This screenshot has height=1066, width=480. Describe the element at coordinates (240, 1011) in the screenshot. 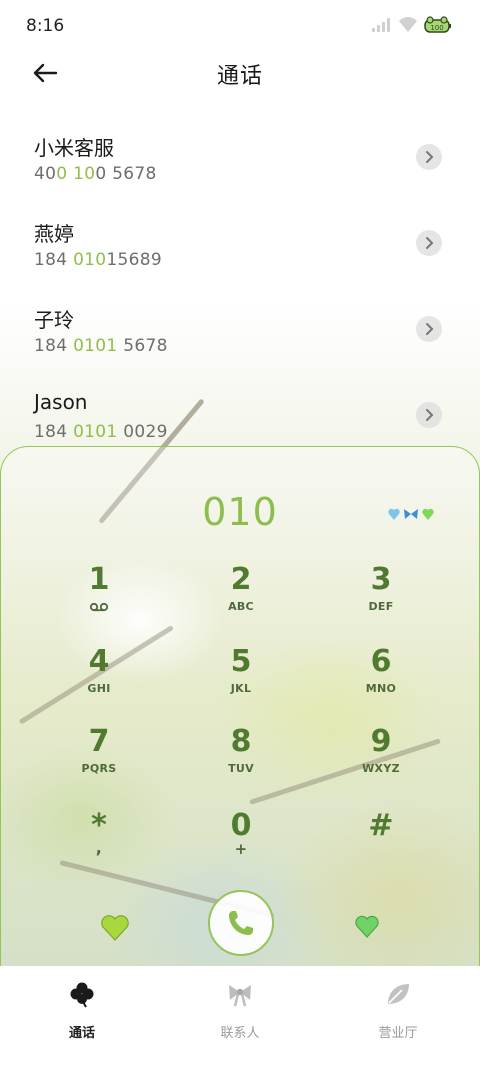

I see `nav-item-contacts: 联系人` at that location.